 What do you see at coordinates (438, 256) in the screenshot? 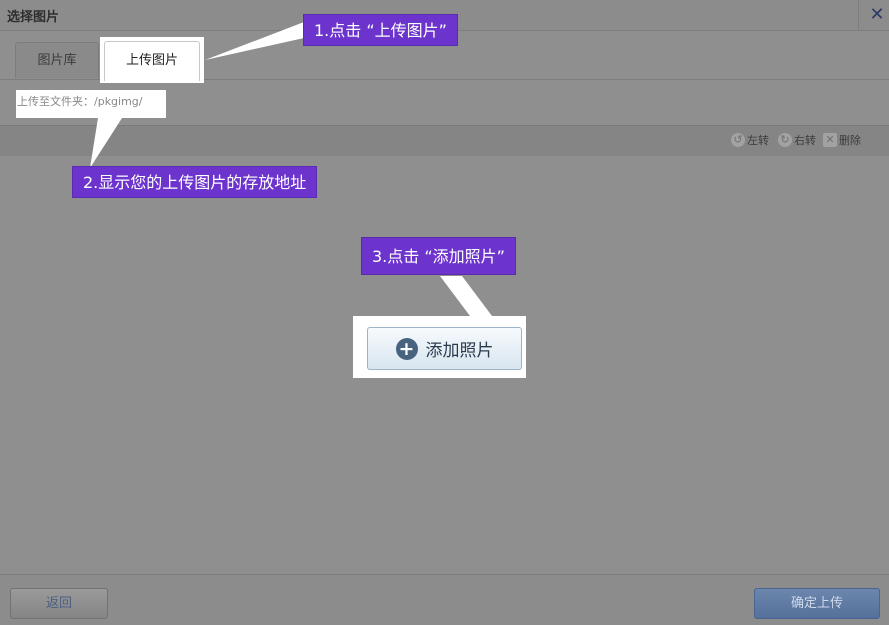
I see `callout-step3: 3.点击 “添加照片”` at bounding box center [438, 256].